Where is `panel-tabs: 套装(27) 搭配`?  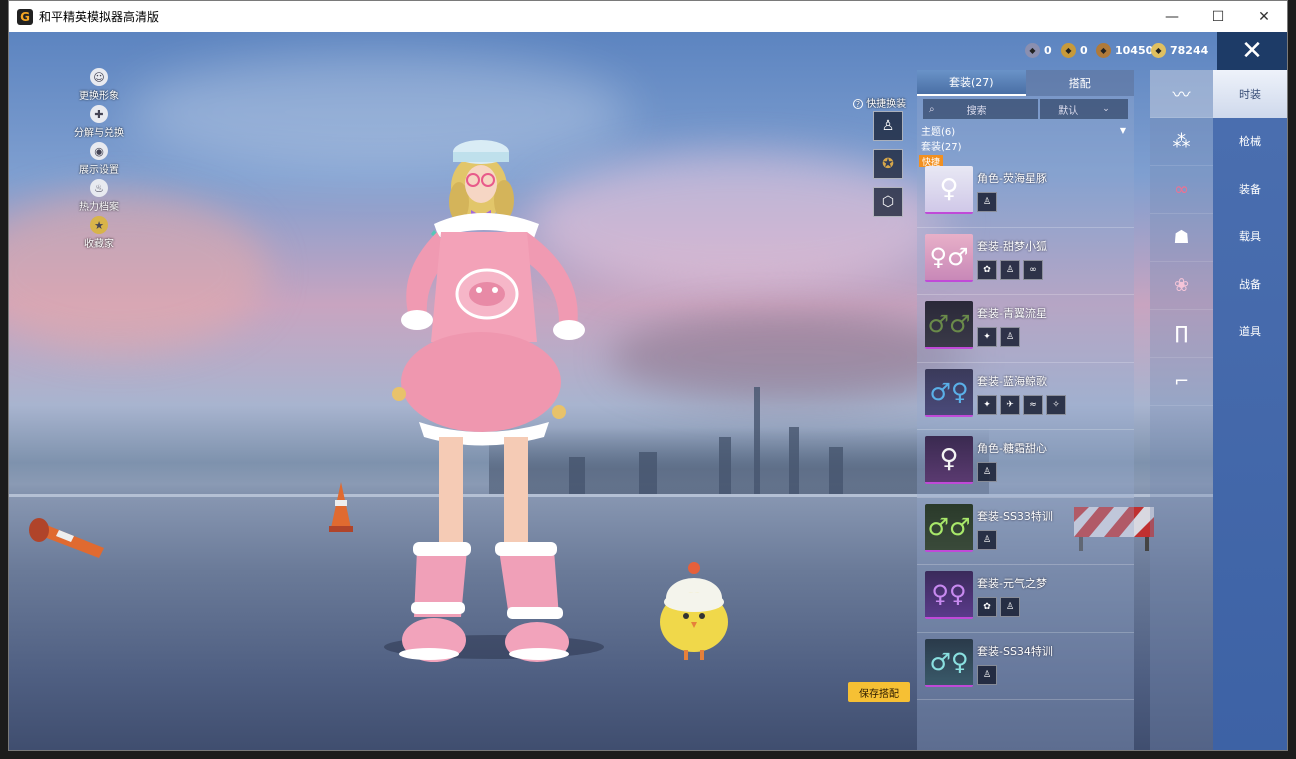
panel-tabs: 套装(27) 搭配 is located at coordinates (1025, 83).